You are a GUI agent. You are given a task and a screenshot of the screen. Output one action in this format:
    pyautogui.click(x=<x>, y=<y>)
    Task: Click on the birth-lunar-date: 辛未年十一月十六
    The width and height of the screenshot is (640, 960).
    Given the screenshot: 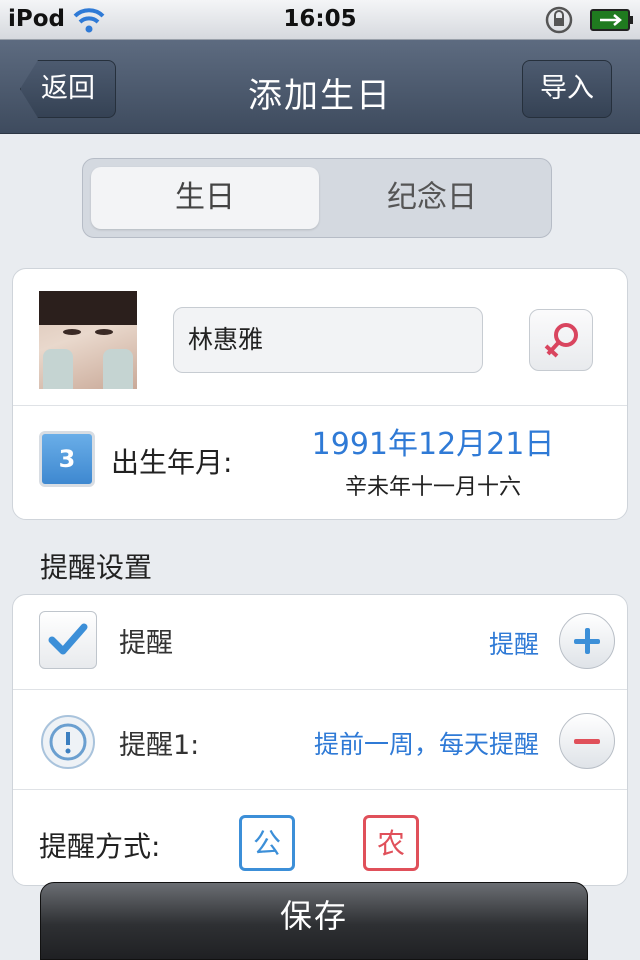 What is the action you would take?
    pyautogui.click(x=432, y=487)
    